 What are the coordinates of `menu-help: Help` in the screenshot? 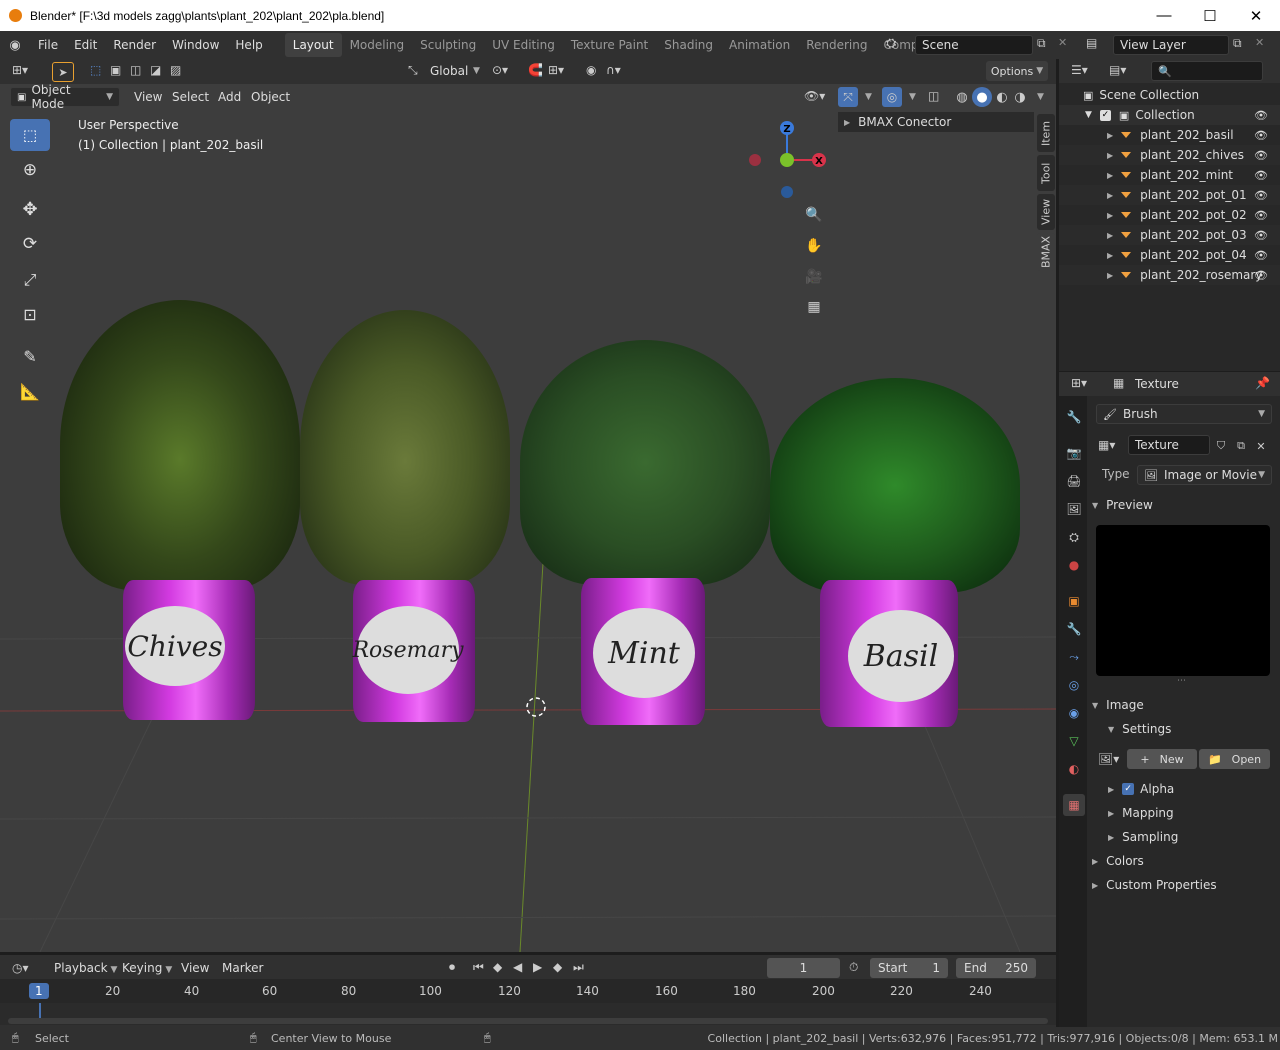 It's located at (248, 45).